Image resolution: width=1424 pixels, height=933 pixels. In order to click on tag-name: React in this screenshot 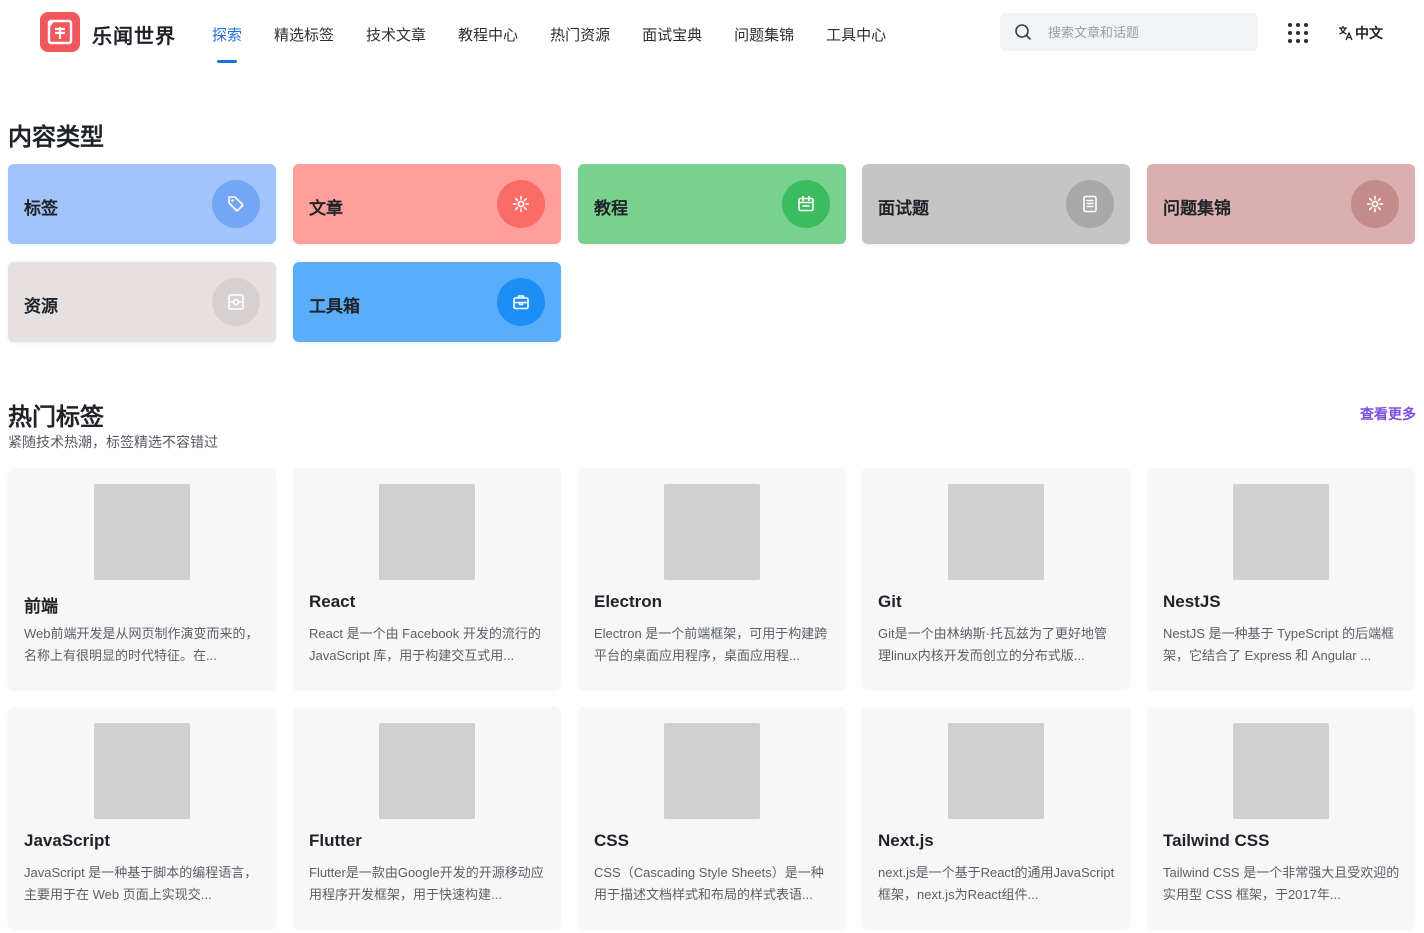, I will do `click(332, 601)`.